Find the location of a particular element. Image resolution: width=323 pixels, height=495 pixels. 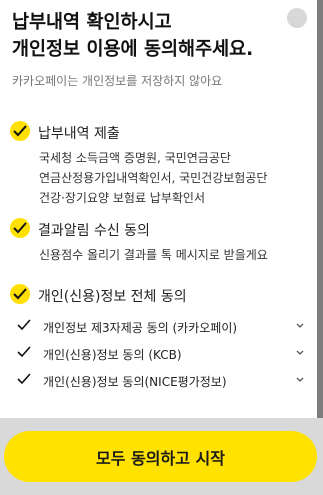

desc-line: 연금산정용가입내역확인서, 국민건강보험공단 is located at coordinates (153, 178).